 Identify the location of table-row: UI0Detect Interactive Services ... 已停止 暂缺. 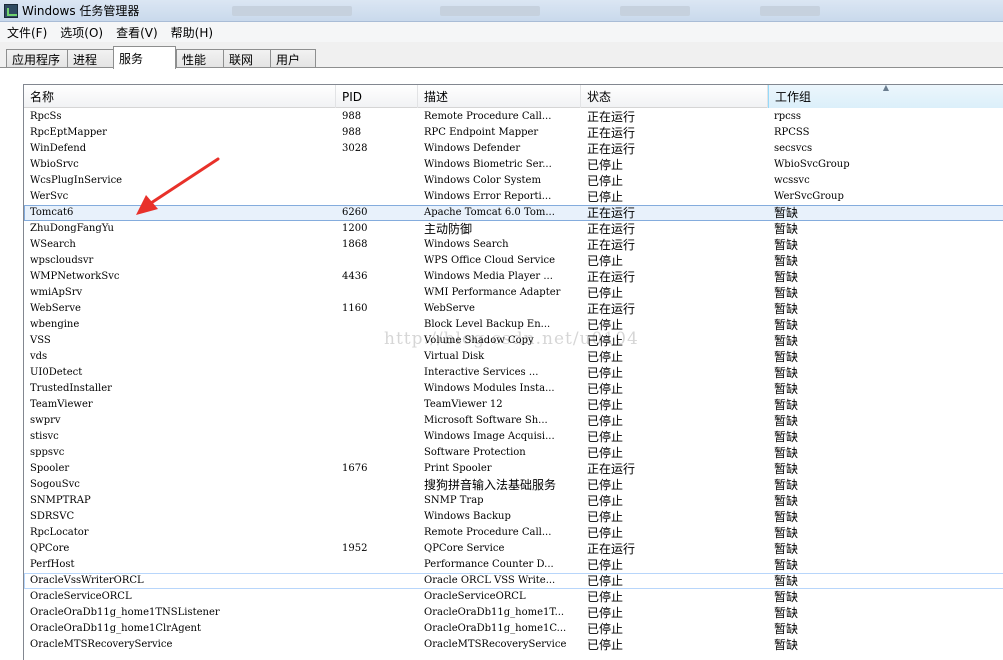
(513, 373).